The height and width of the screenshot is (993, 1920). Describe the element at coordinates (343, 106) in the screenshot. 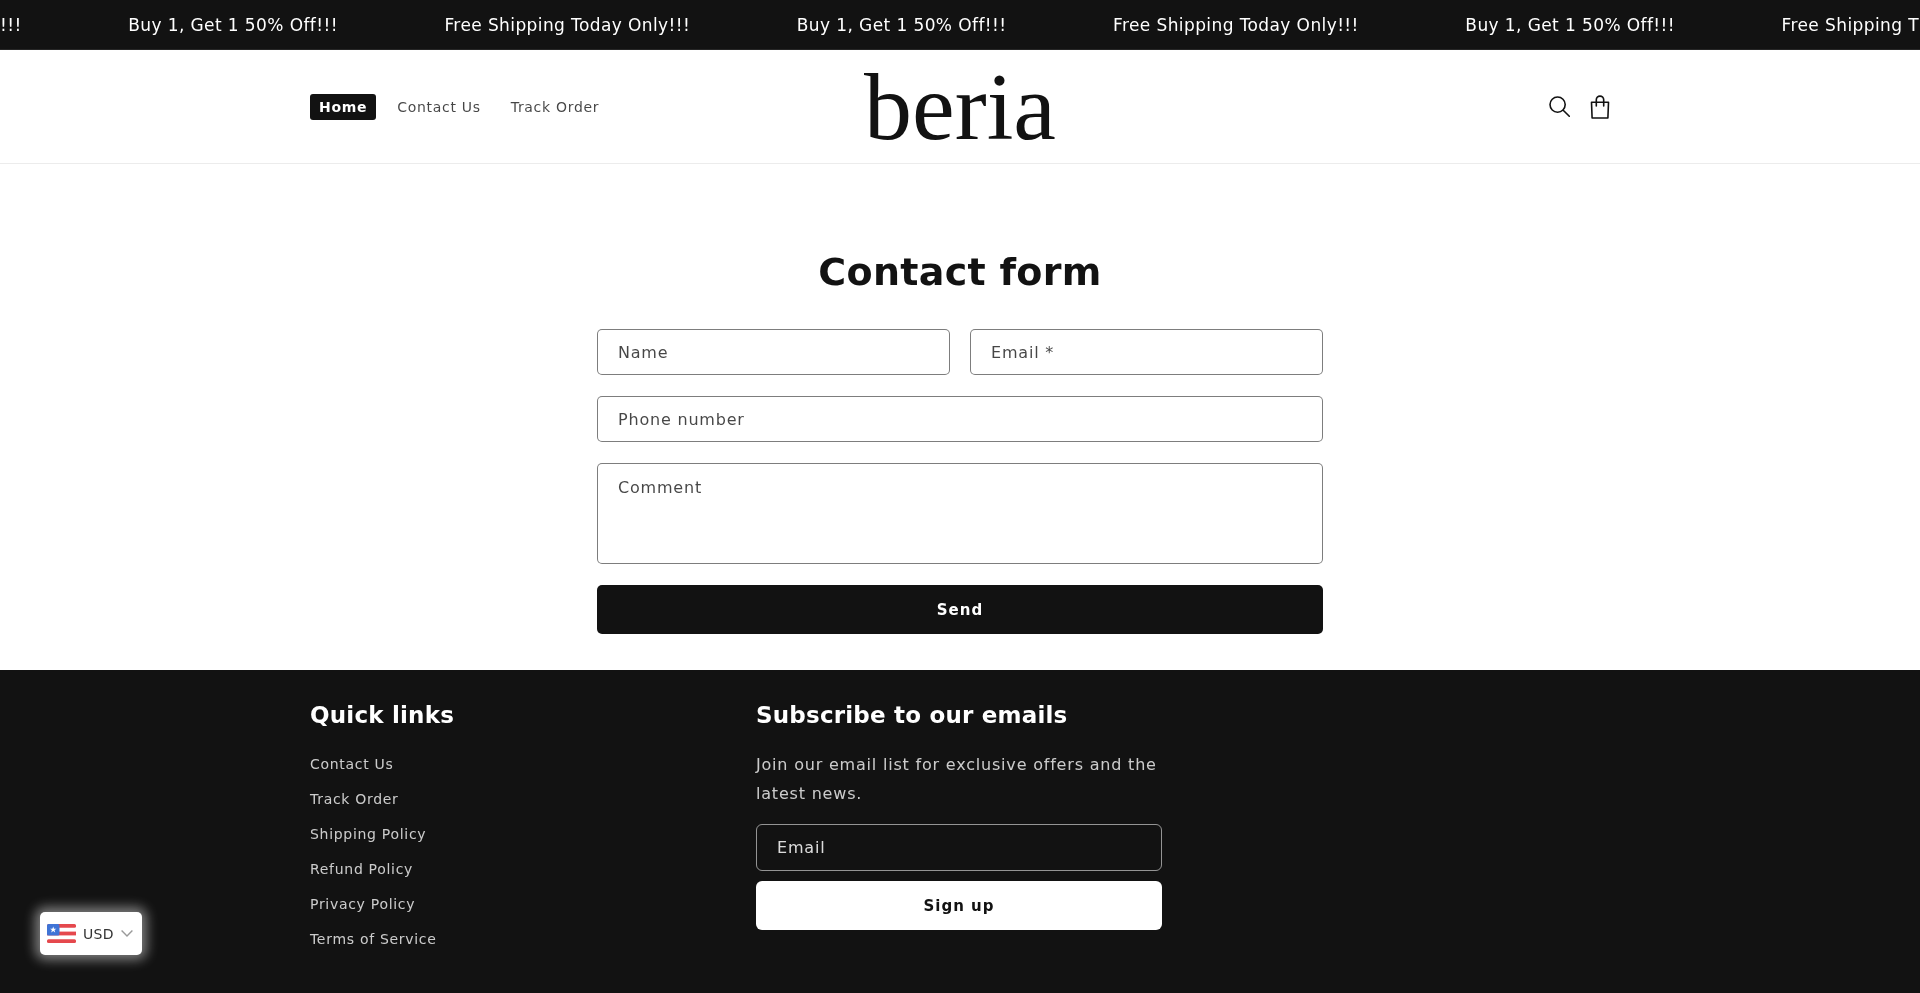

I see `nav-link: Home` at that location.